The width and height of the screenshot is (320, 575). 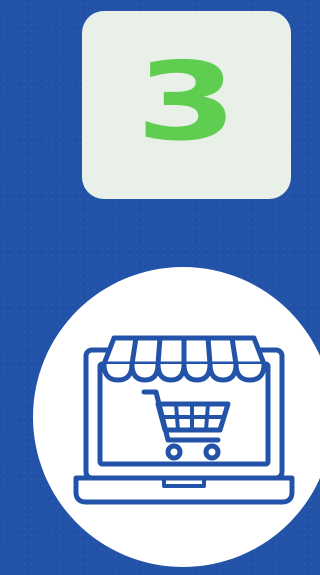 I want to click on cart-grid-shape, so click(x=192, y=417).